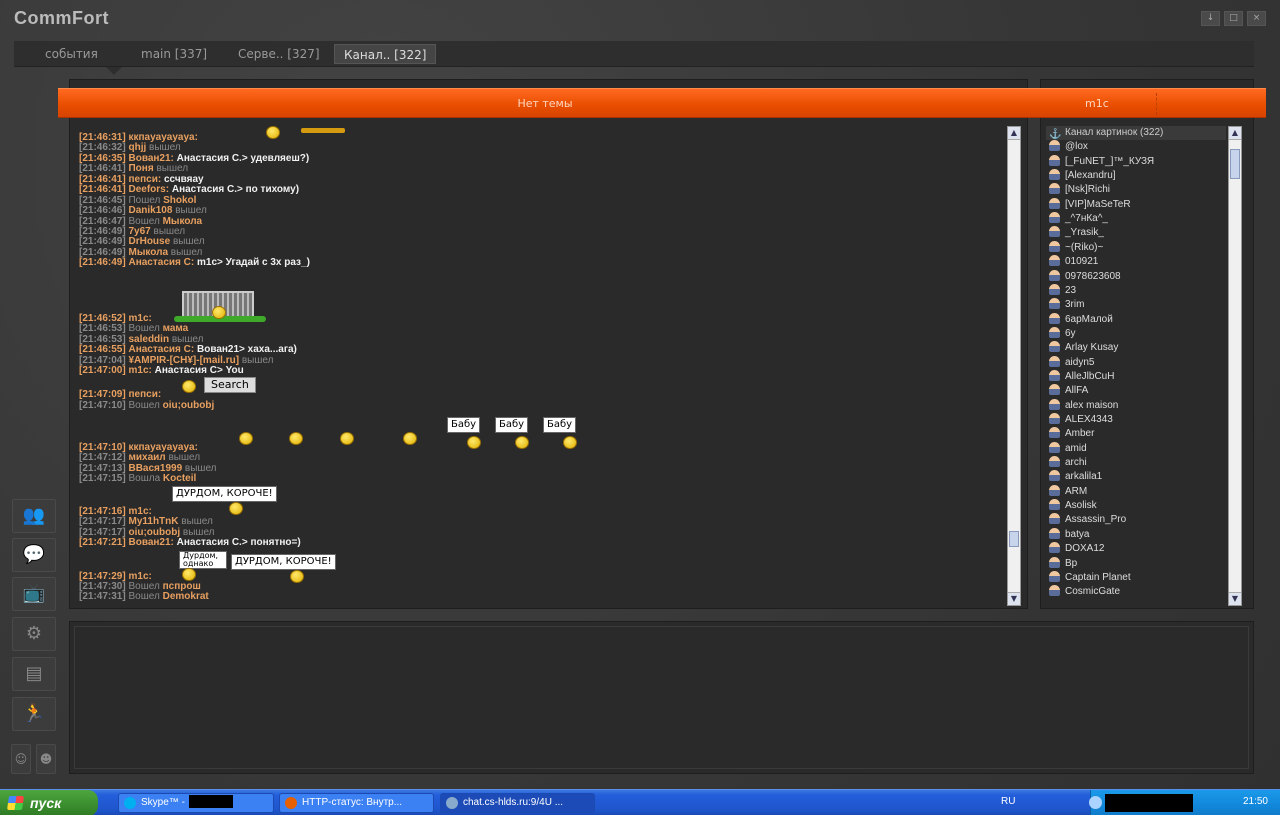 The width and height of the screenshot is (1280, 815). Describe the element at coordinates (34, 674) in the screenshot. I see `board-icon: ▤` at that location.